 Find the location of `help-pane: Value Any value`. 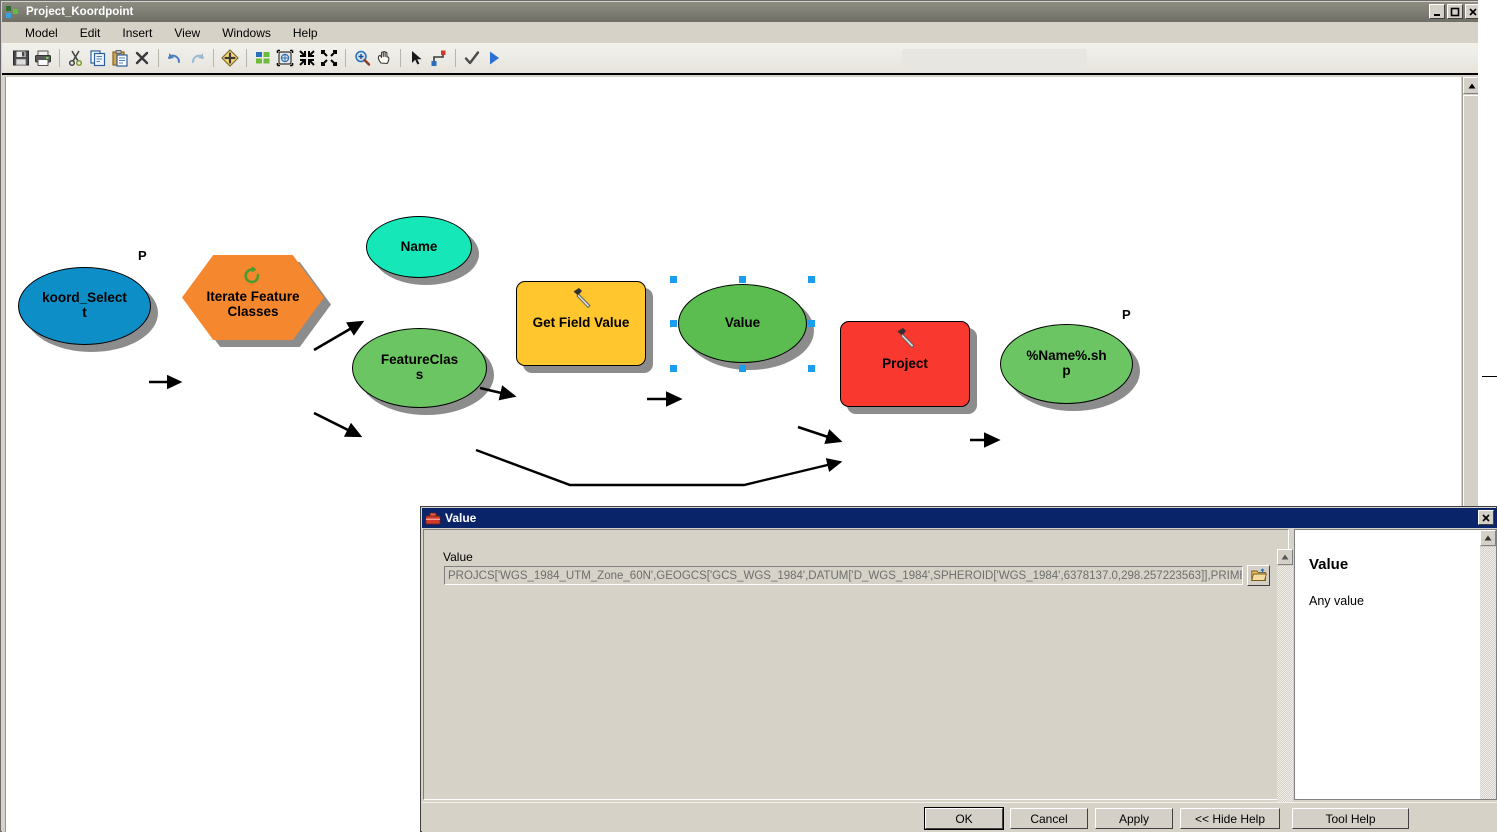

help-pane: Value Any value is located at coordinates (1395, 664).